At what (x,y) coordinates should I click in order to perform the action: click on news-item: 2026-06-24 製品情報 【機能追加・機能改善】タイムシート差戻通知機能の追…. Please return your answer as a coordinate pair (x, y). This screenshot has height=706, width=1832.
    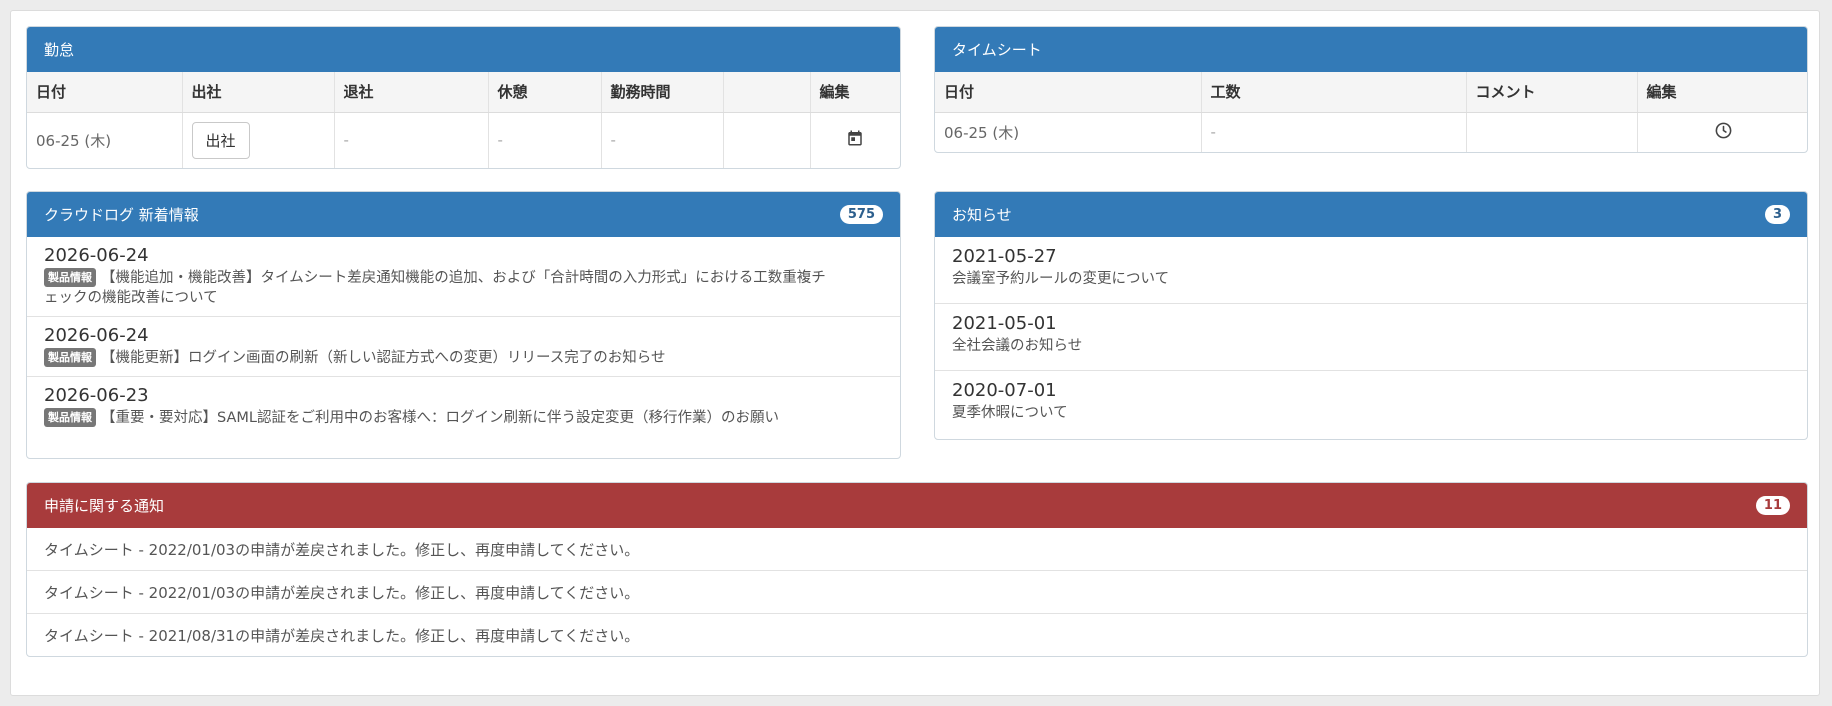
    Looking at the image, I should click on (463, 277).